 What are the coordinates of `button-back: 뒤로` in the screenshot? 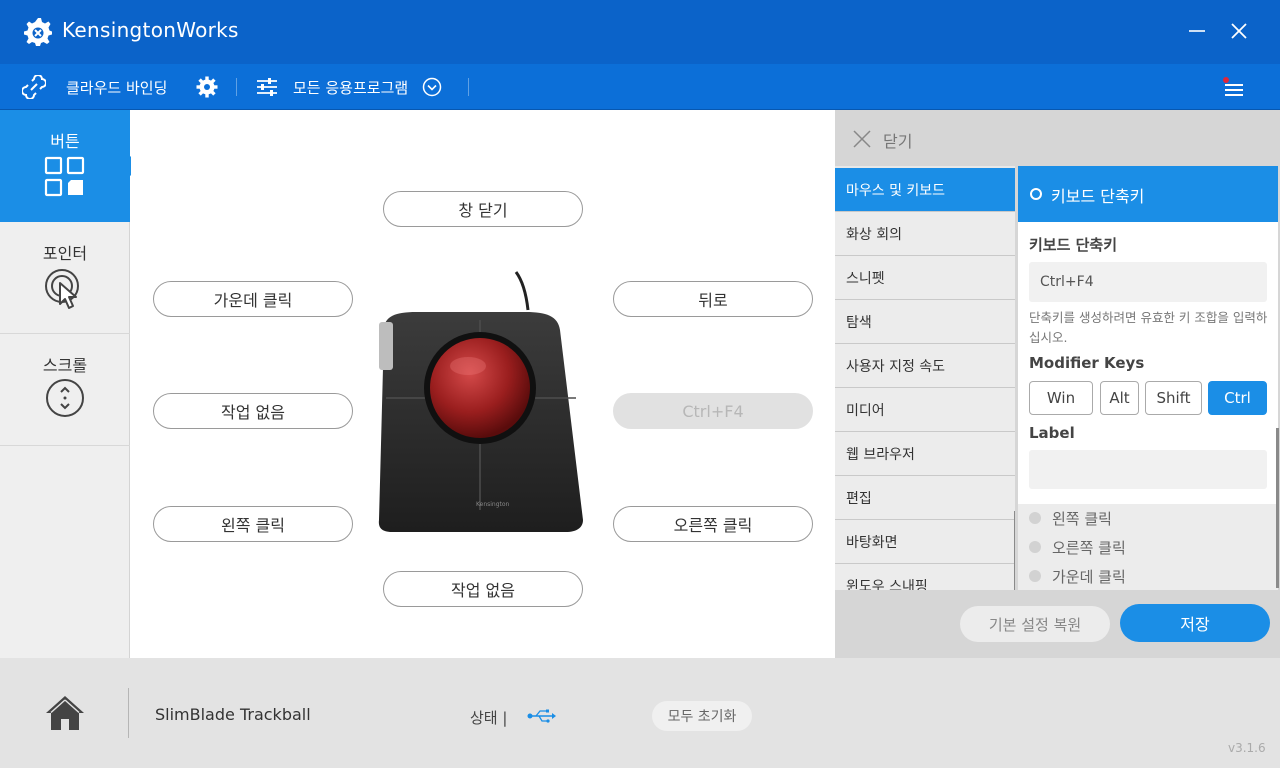 It's located at (713, 299).